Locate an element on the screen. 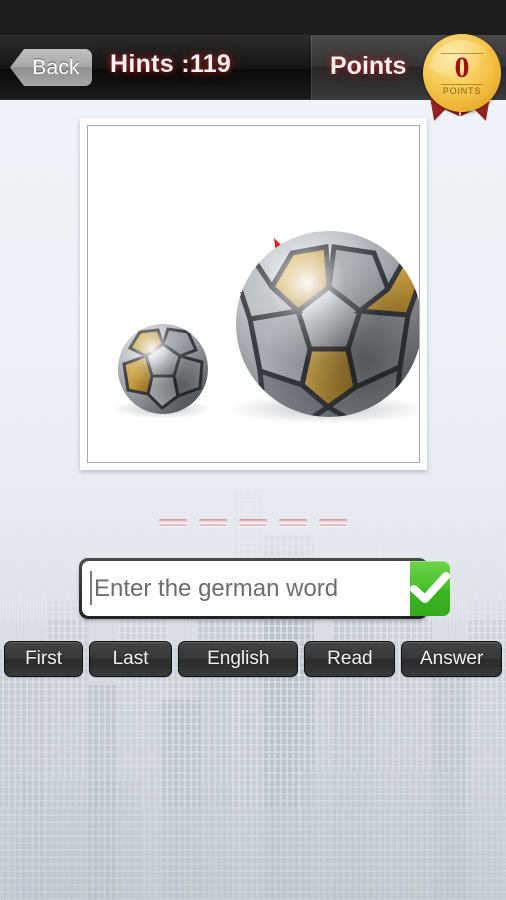  last-button-label: Last is located at coordinates (130, 658).